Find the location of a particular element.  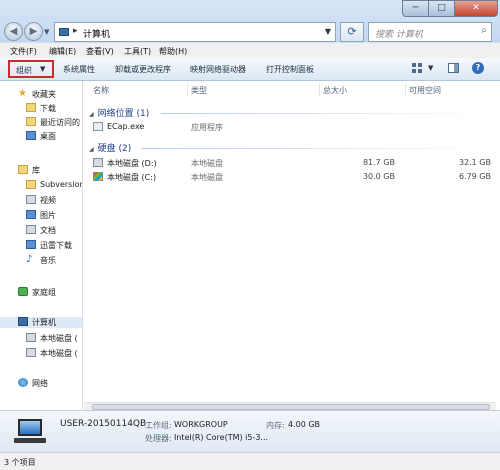

menu-help: 帮助(H) is located at coordinates (173, 51).